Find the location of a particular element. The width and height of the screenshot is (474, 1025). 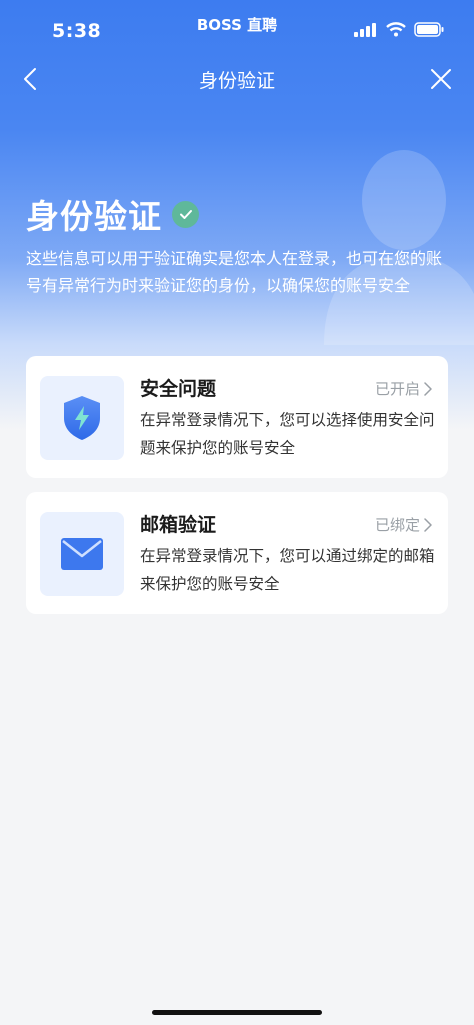

email-verification-card: 邮箱验证 已绑定 在异常登录情况下，您可以通过绑定的邮箱来保护您的账号安全 is located at coordinates (237, 553).